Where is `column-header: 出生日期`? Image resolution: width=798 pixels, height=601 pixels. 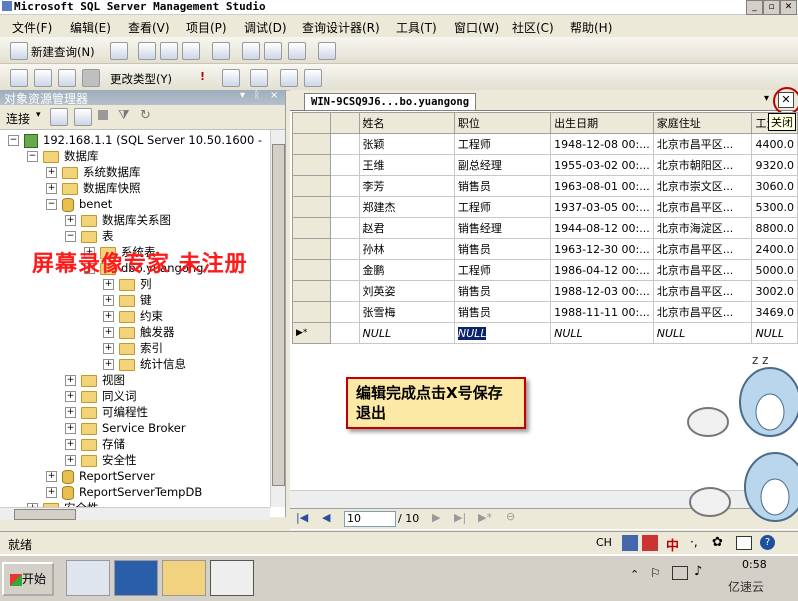
column-header: 出生日期 is located at coordinates (602, 123).